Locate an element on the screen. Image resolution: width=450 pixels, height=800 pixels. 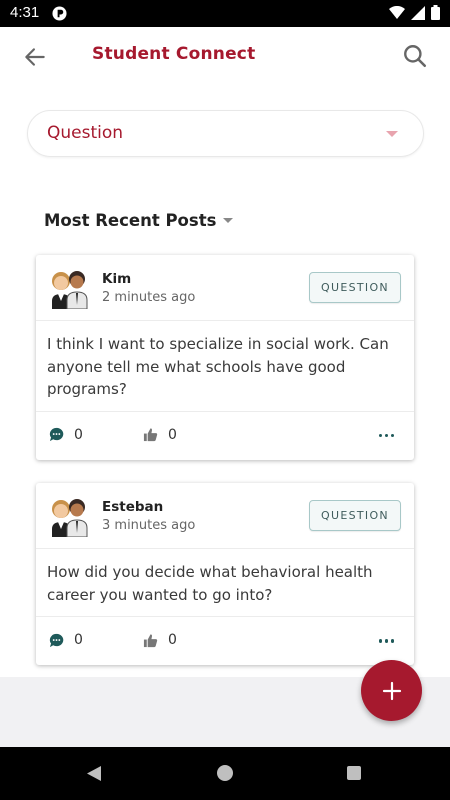
post-header: Kim 2 minutes ago QUESTION is located at coordinates (225, 288).